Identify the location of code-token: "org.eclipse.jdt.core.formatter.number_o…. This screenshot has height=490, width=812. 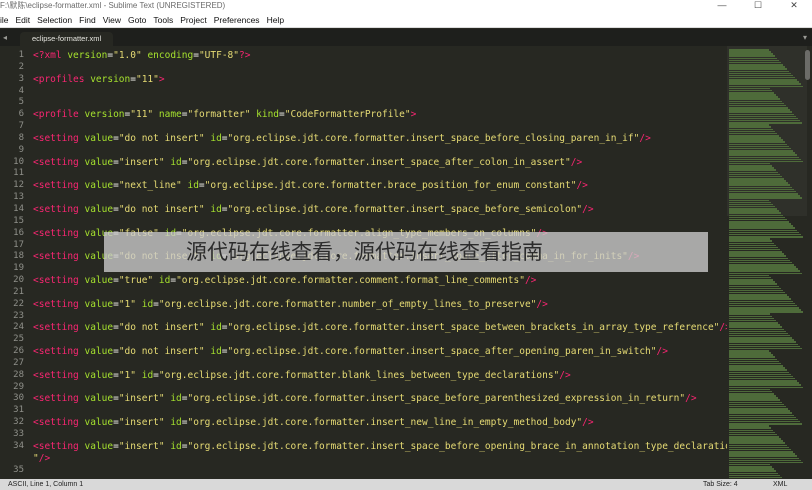
(347, 304).